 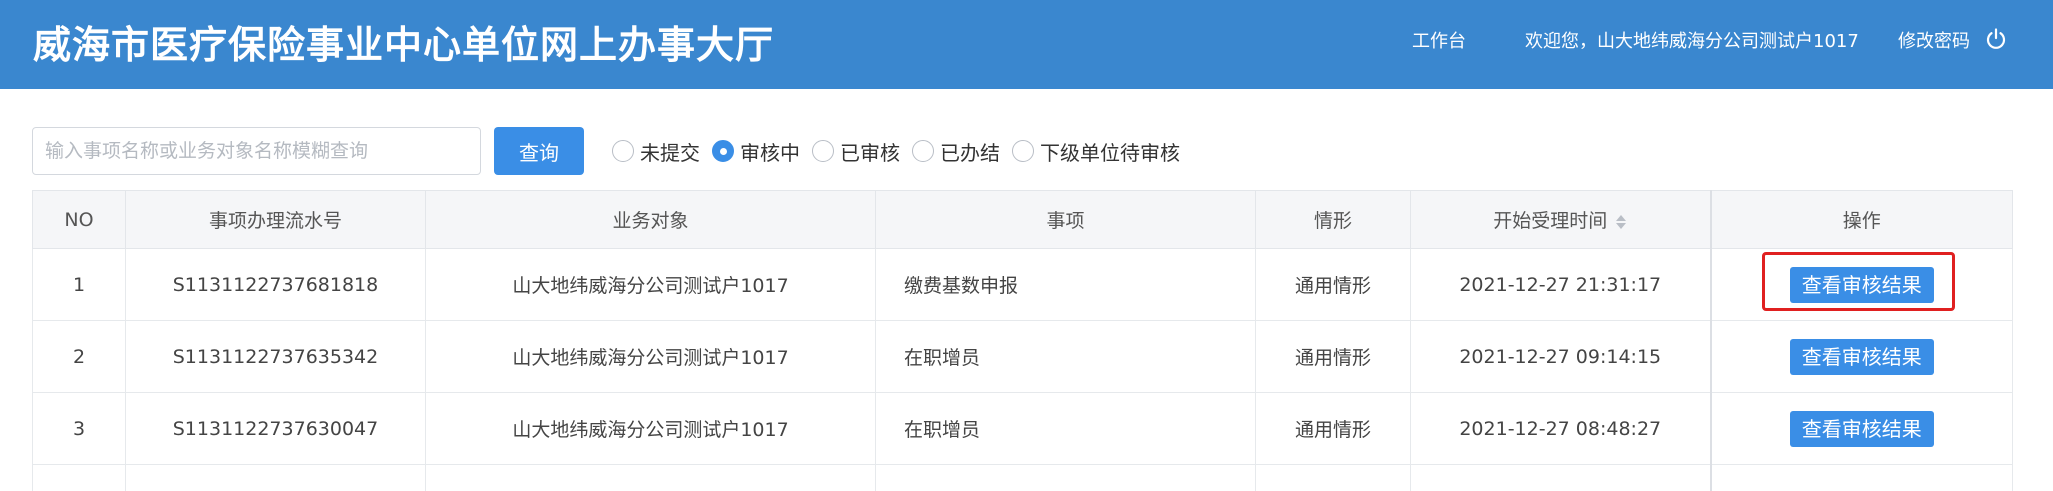 What do you see at coordinates (275, 356) in the screenshot?
I see `cell-serial: S1131122737635342` at bounding box center [275, 356].